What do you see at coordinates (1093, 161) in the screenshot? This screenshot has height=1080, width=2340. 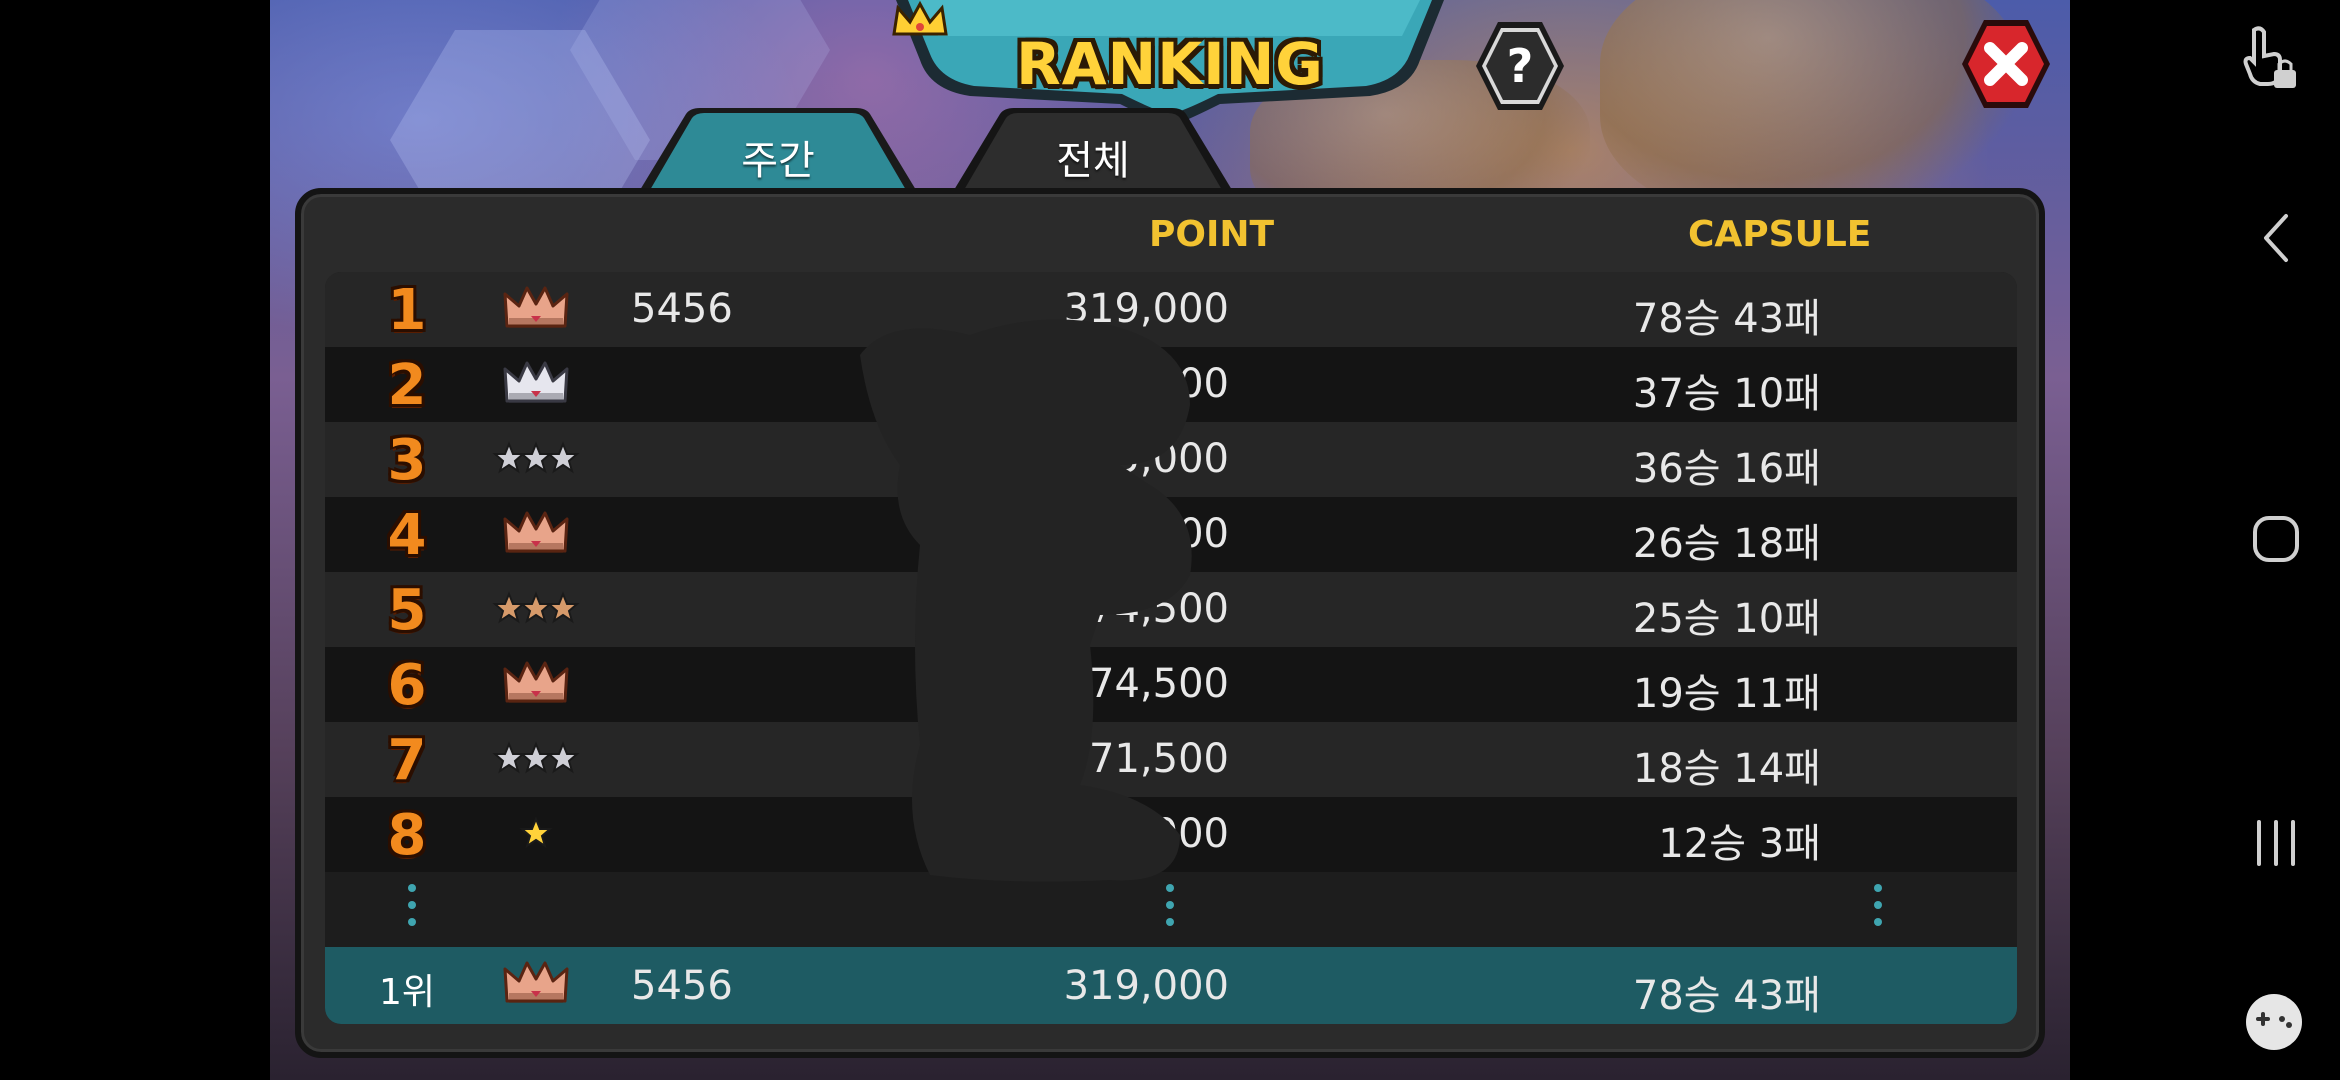 I see `tab-all-label: 전체` at bounding box center [1093, 161].